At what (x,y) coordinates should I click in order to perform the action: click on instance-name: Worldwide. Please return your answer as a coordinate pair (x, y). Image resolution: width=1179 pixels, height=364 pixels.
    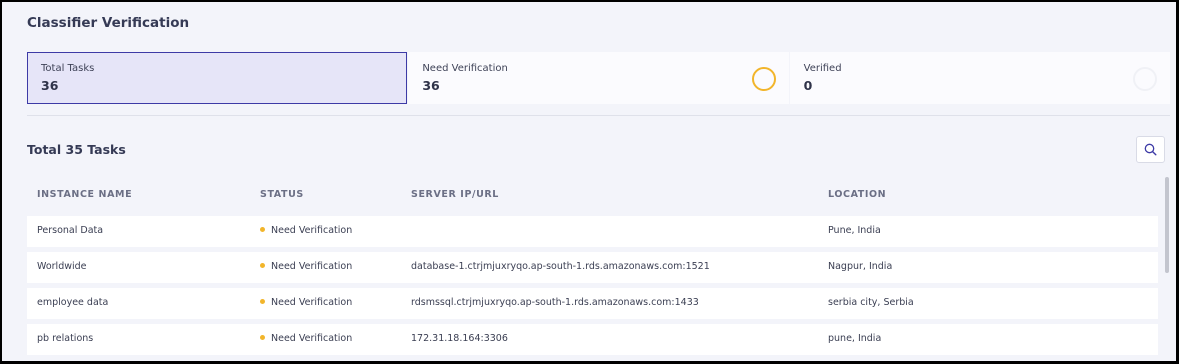
    Looking at the image, I should click on (62, 266).